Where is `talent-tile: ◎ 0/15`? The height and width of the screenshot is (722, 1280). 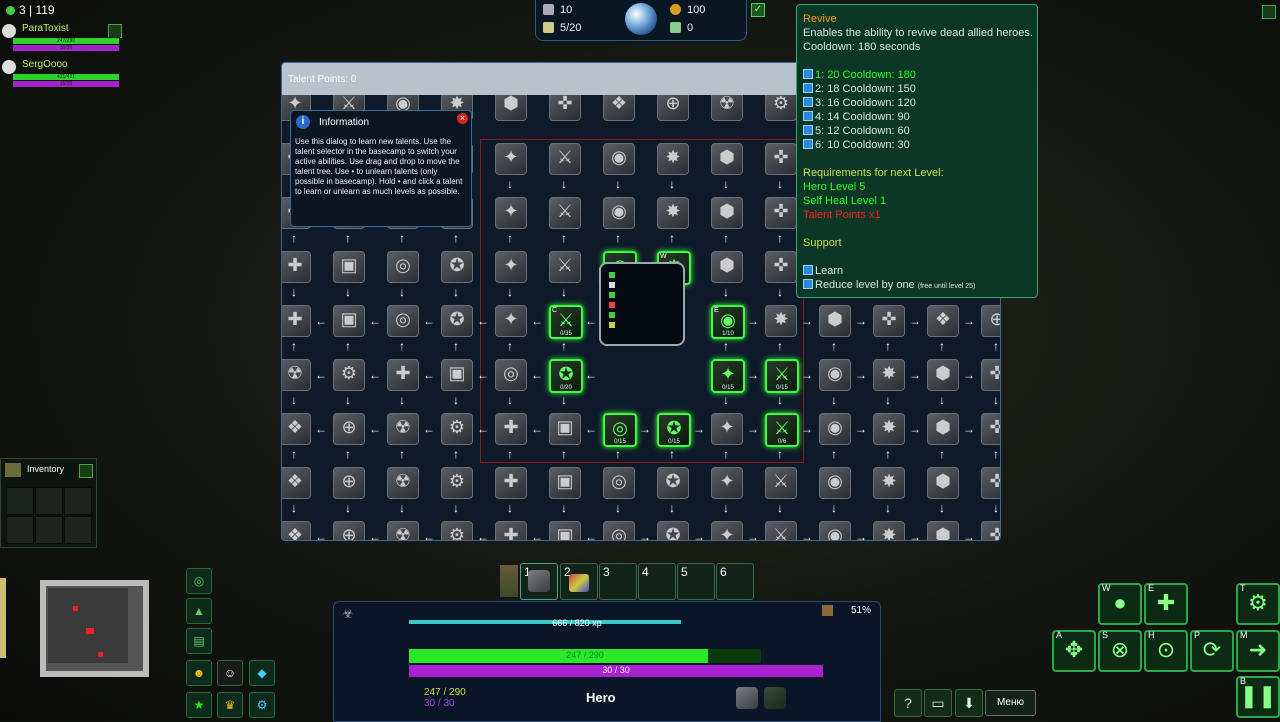
talent-tile: ◎ 0/15 is located at coordinates (620, 430).